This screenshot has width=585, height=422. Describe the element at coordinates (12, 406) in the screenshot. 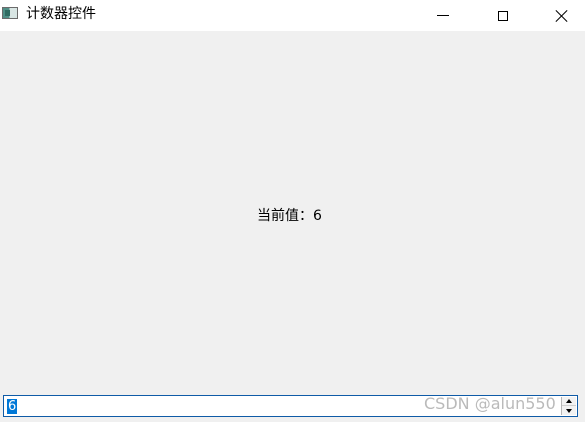

I see `spinbox-value-input: 6` at that location.